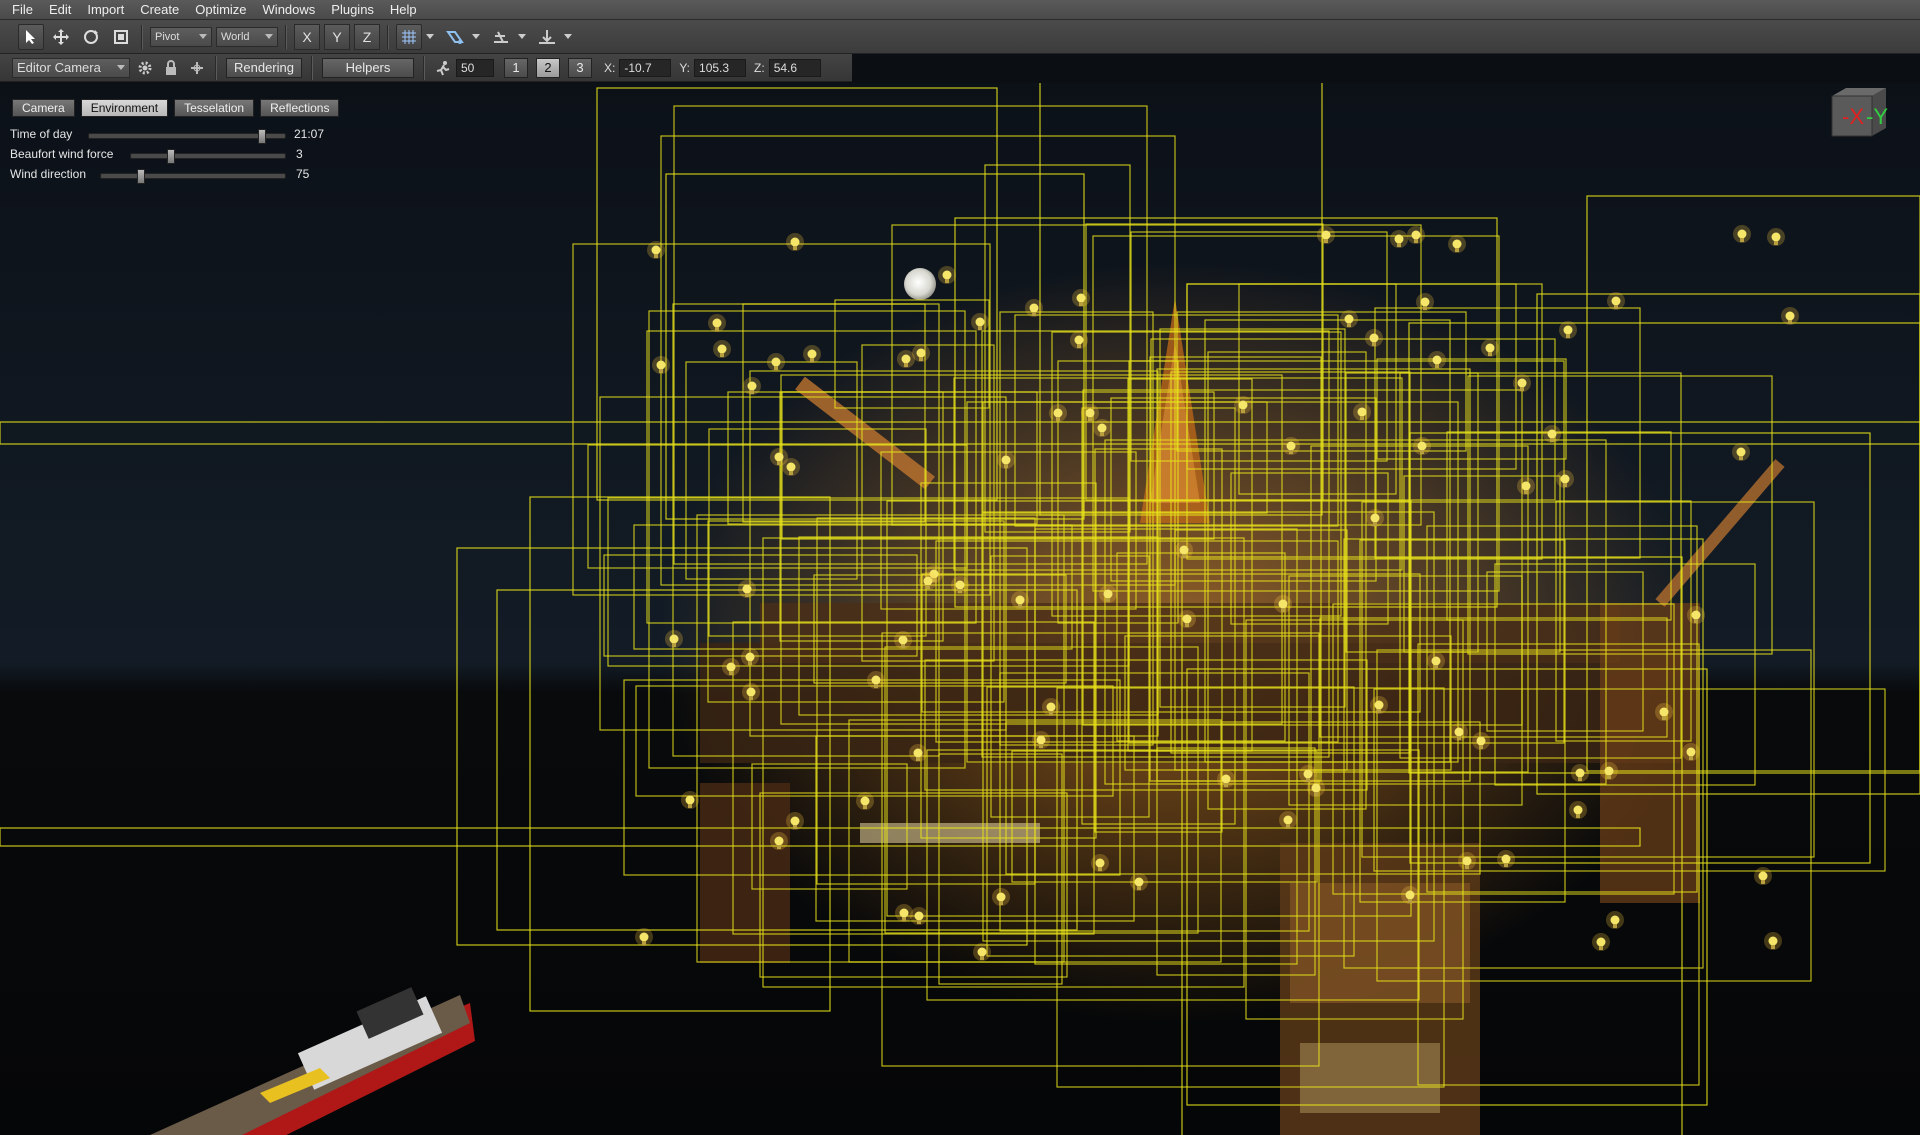  I want to click on snap-grid-button, so click(409, 36).